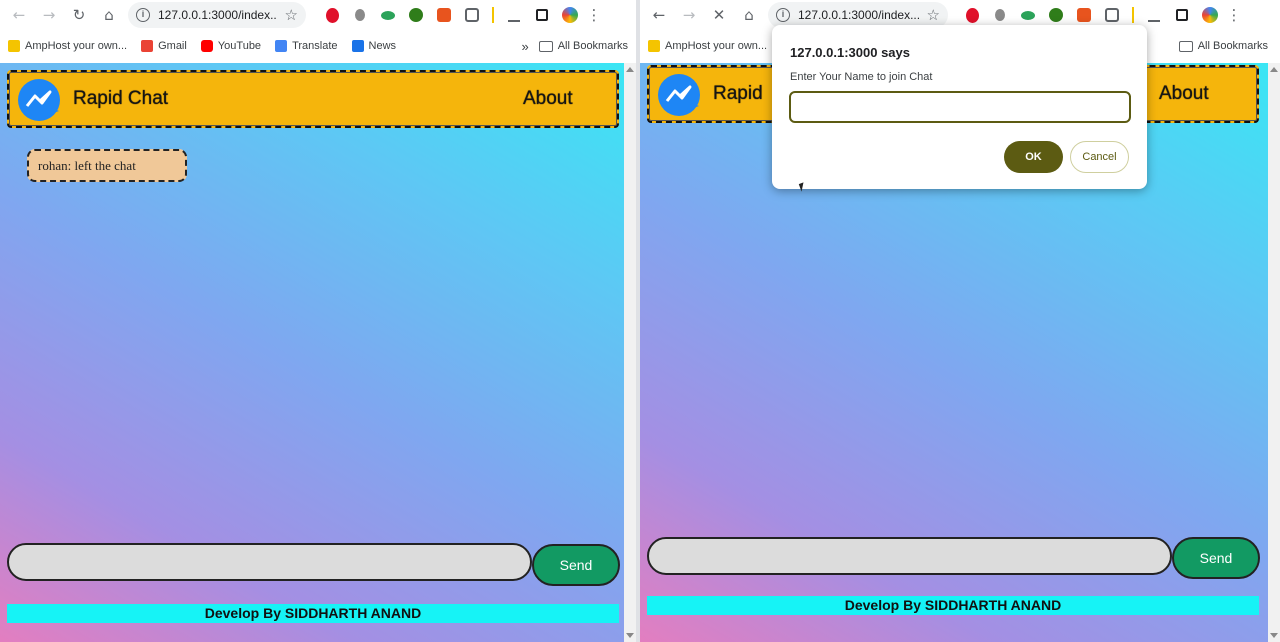 The height and width of the screenshot is (642, 1280). Describe the element at coordinates (861, 77) in the screenshot. I see `dialog-message: Enter Your Name to join Chat` at that location.